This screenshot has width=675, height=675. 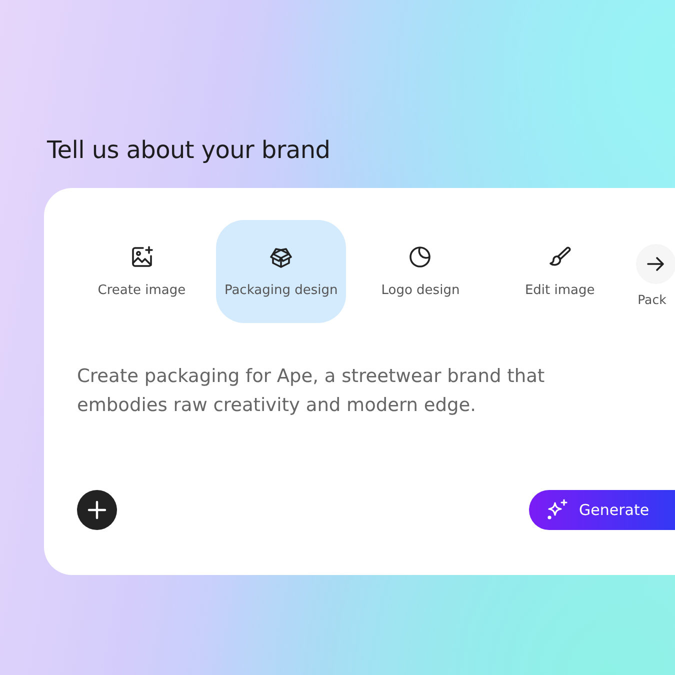 I want to click on category-tab: Pack, so click(x=654, y=271).